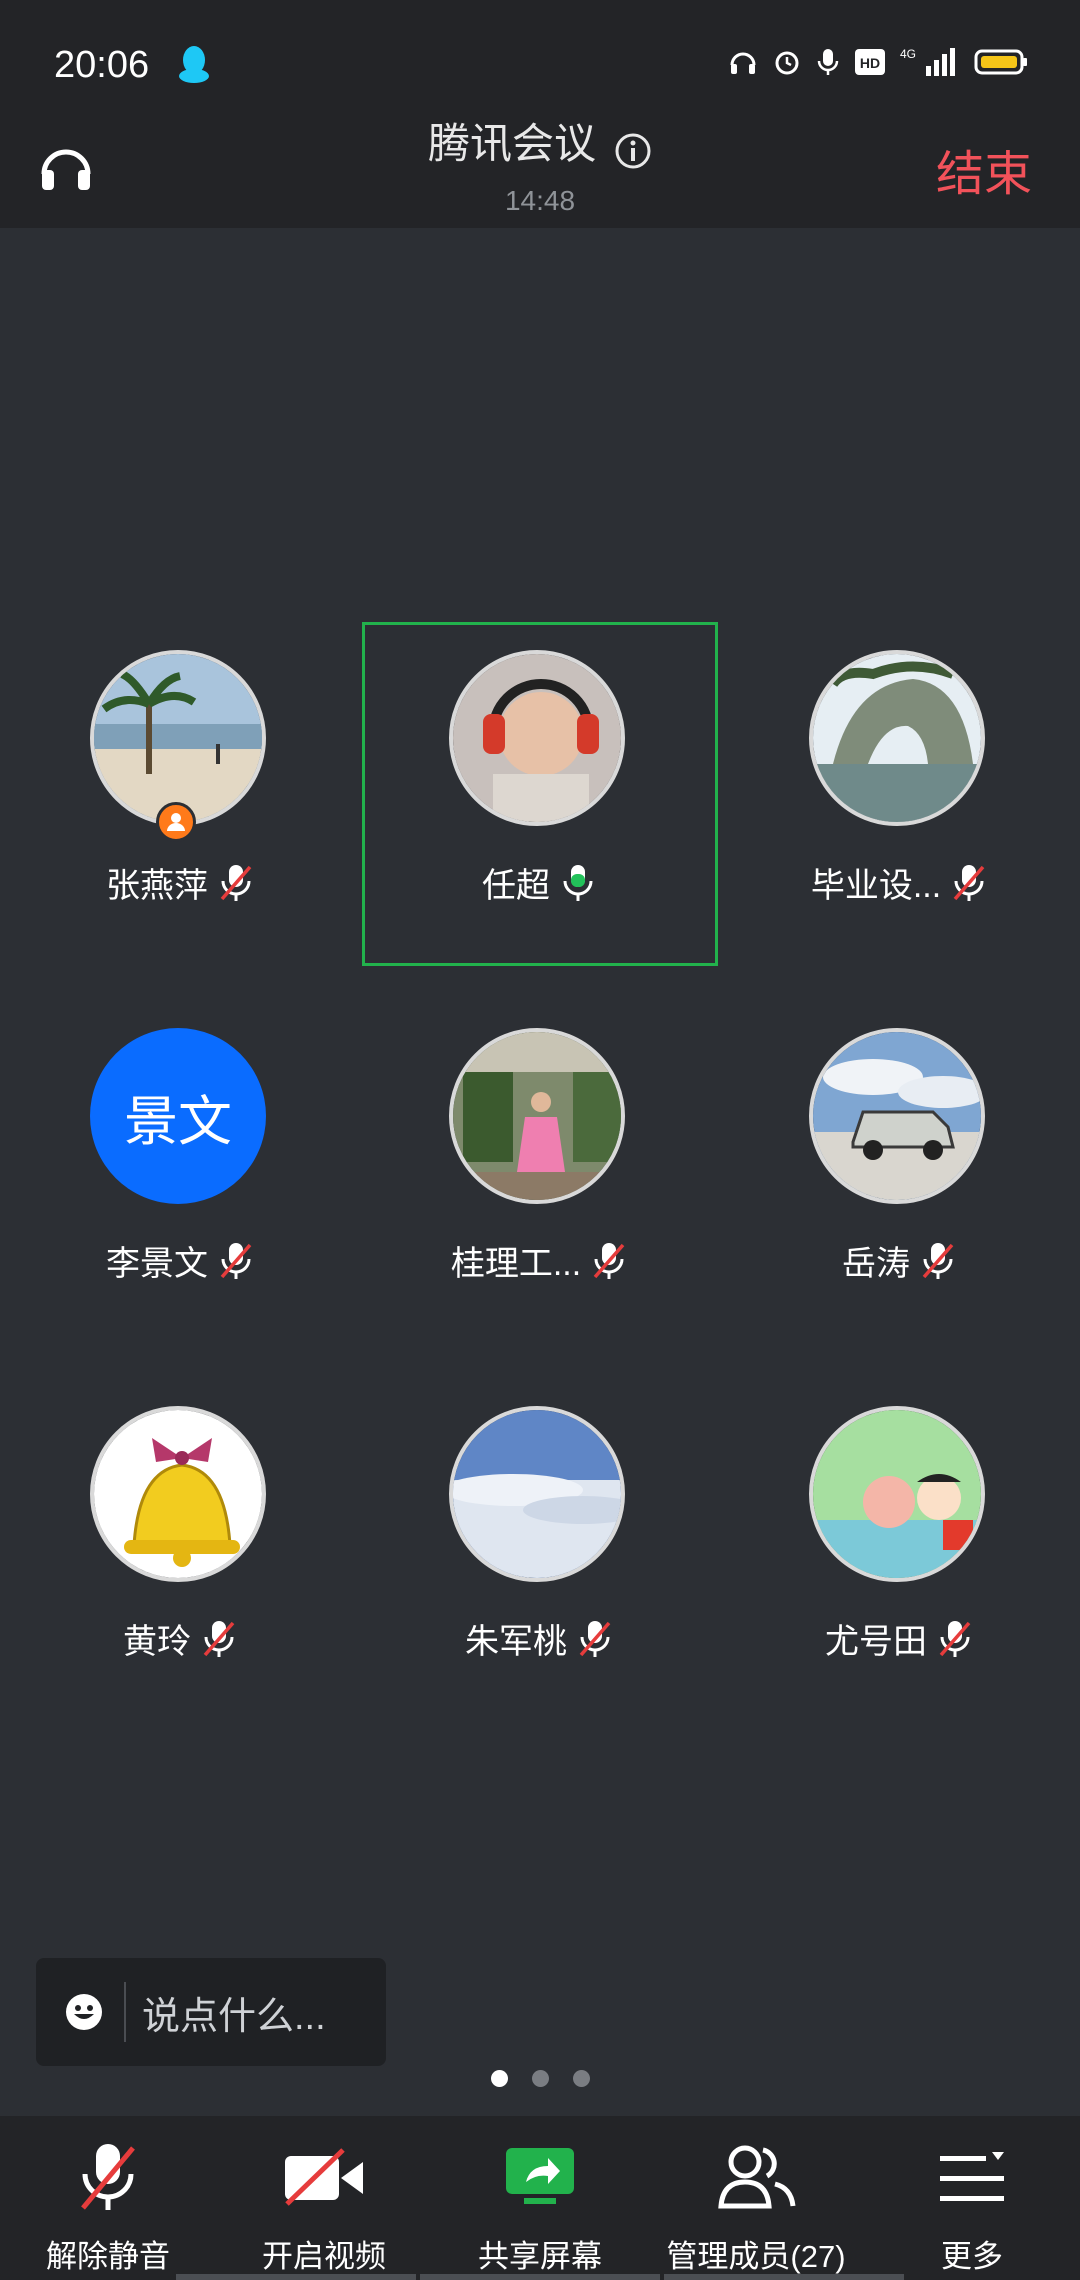  What do you see at coordinates (972, 2208) in the screenshot?
I see `more-button: 更多` at bounding box center [972, 2208].